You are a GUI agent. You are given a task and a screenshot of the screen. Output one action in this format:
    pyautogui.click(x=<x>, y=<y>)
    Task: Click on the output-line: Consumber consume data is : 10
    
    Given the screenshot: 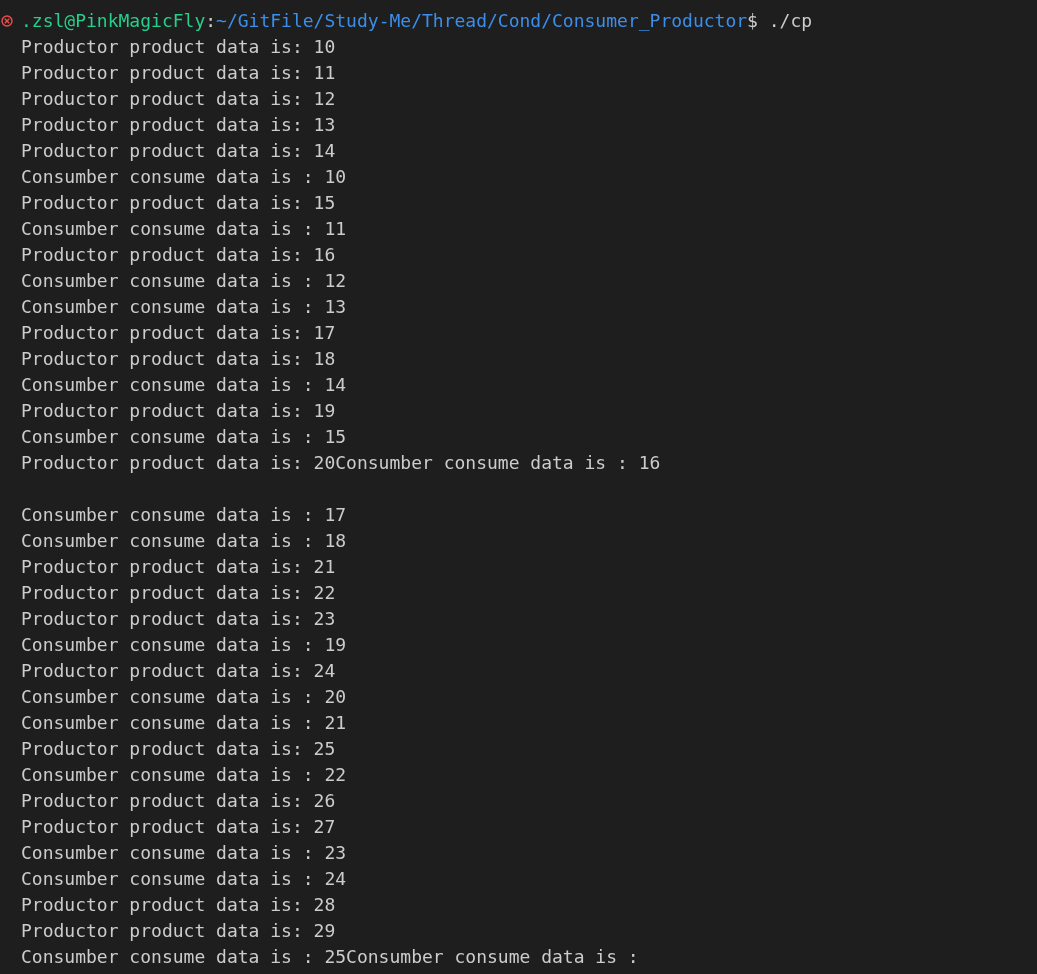 What is the action you would take?
    pyautogui.click(x=184, y=177)
    